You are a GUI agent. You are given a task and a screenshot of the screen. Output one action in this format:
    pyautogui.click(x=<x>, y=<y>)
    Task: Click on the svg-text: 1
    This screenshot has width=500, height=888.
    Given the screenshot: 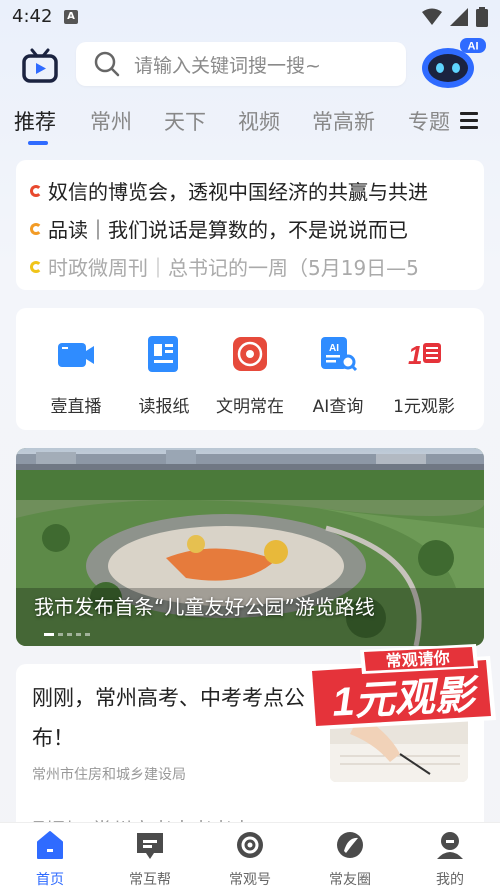 What is the action you would take?
    pyautogui.click(x=415, y=355)
    